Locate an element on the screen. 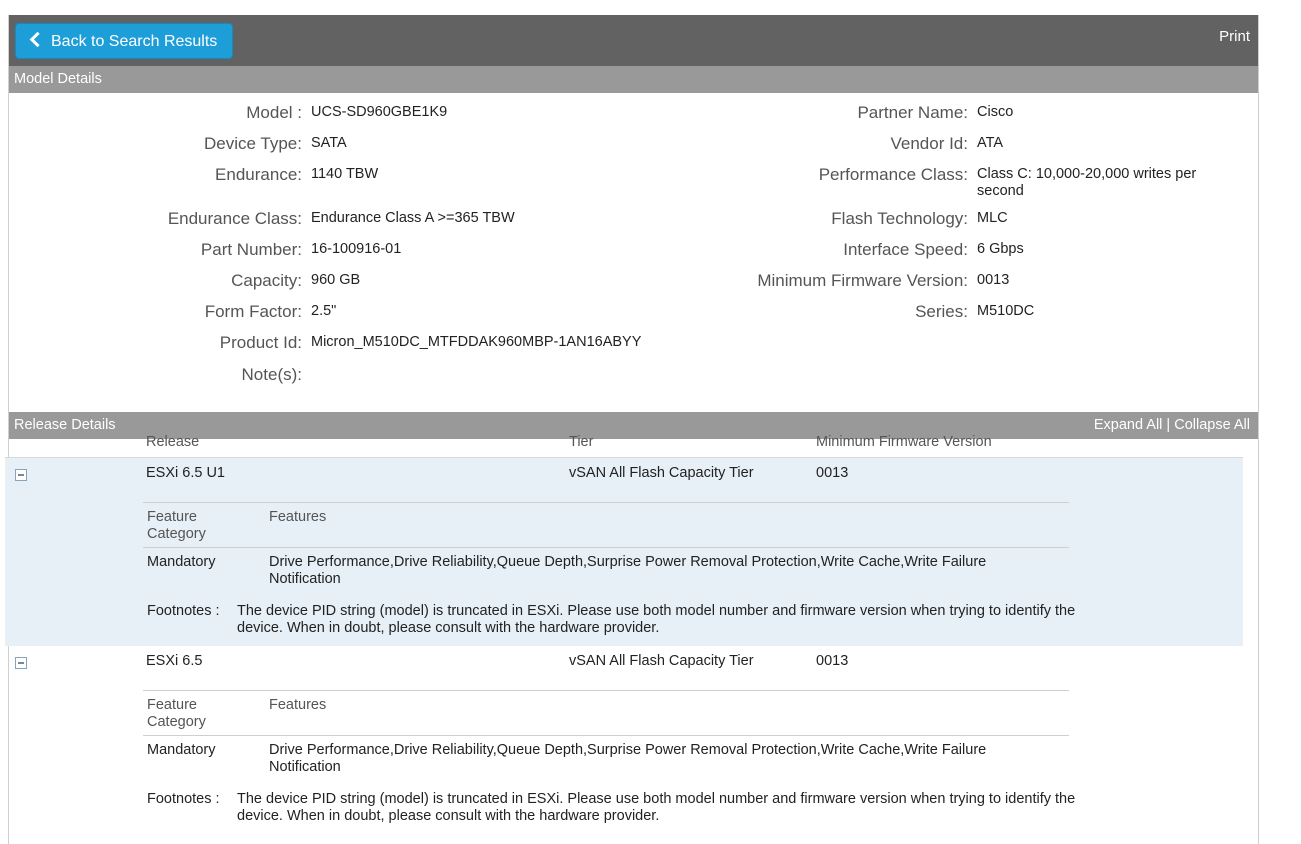 The image size is (1301, 844). back-to-search-button: Back to Search Results is located at coordinates (124, 41).